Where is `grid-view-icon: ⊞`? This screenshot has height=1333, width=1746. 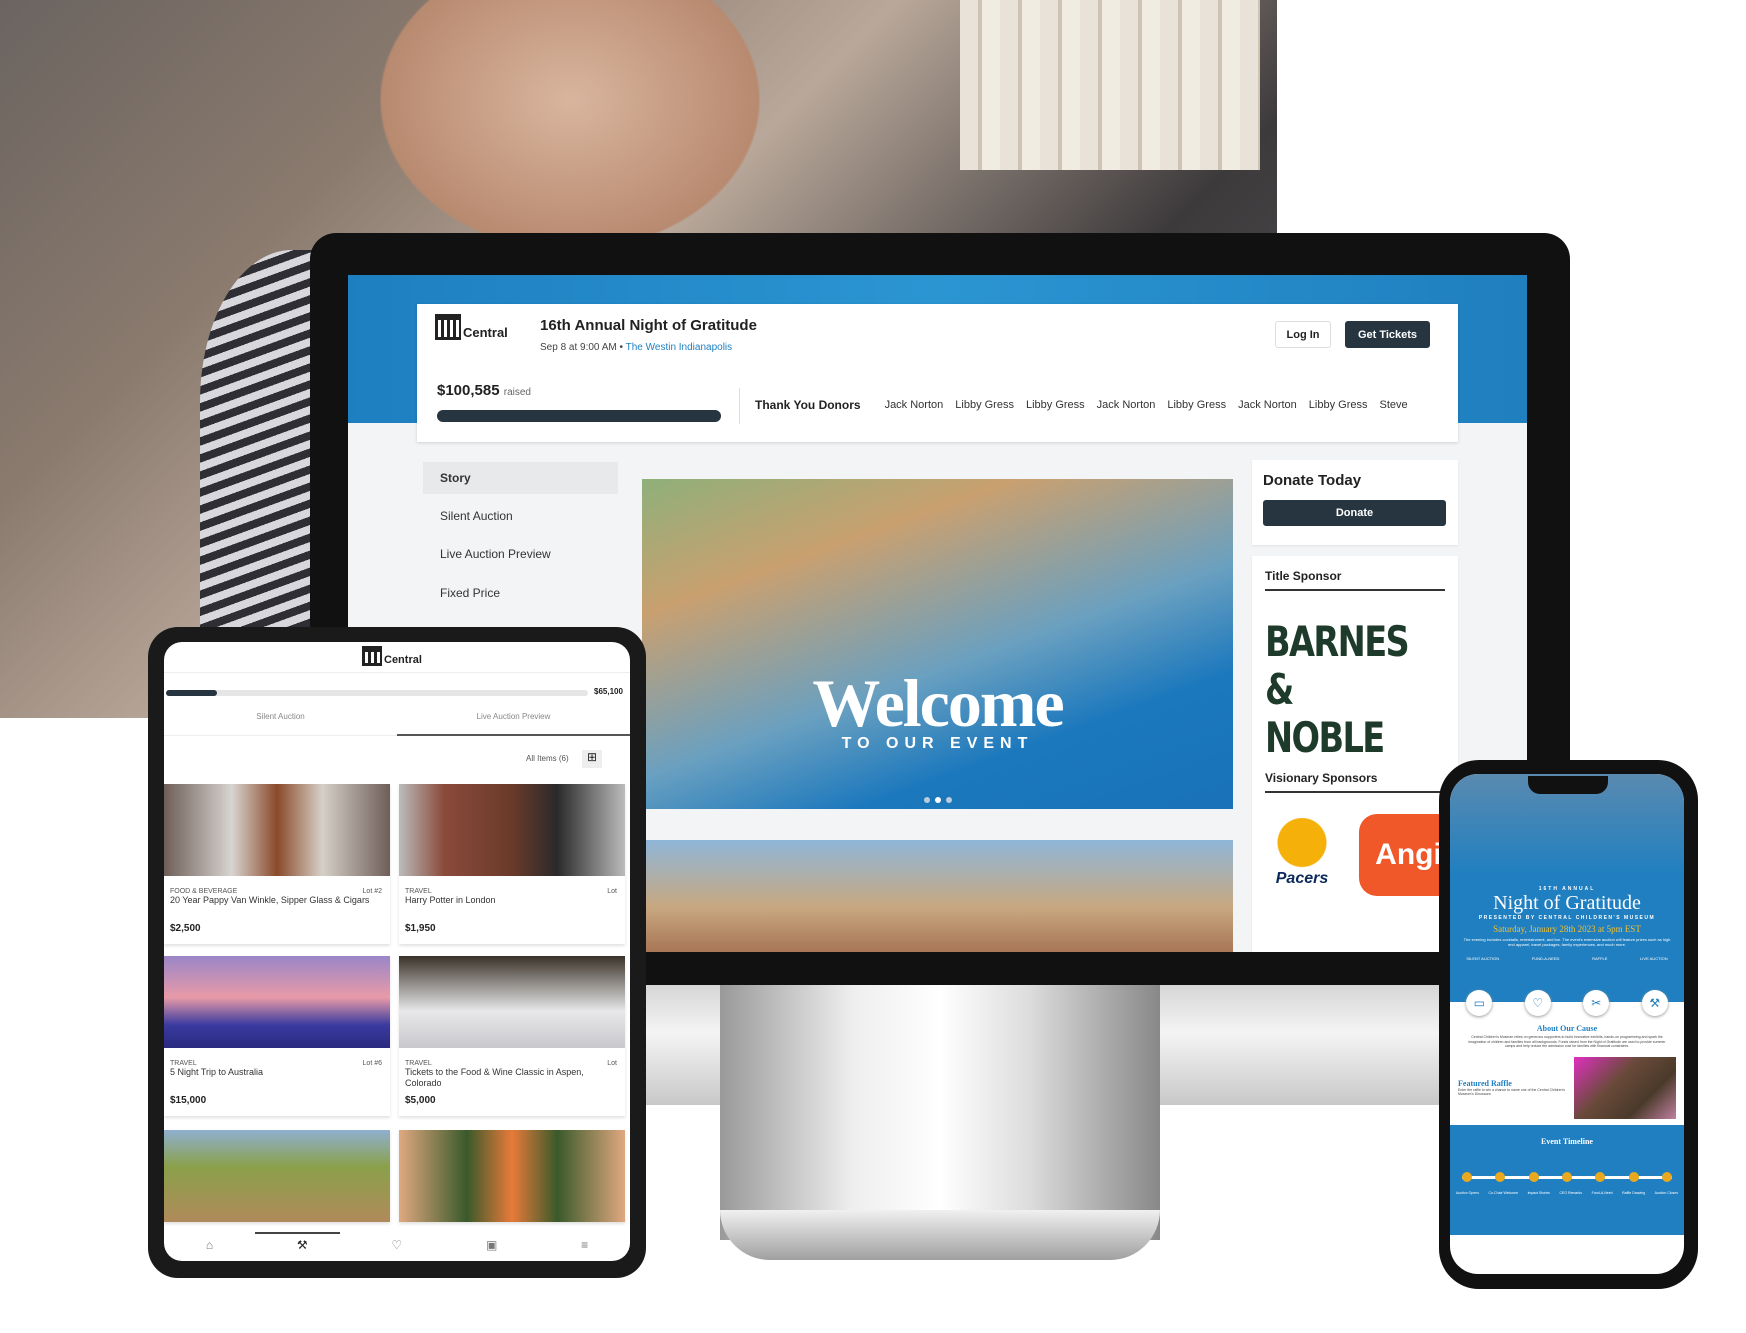
grid-view-icon: ⊞ is located at coordinates (592, 759).